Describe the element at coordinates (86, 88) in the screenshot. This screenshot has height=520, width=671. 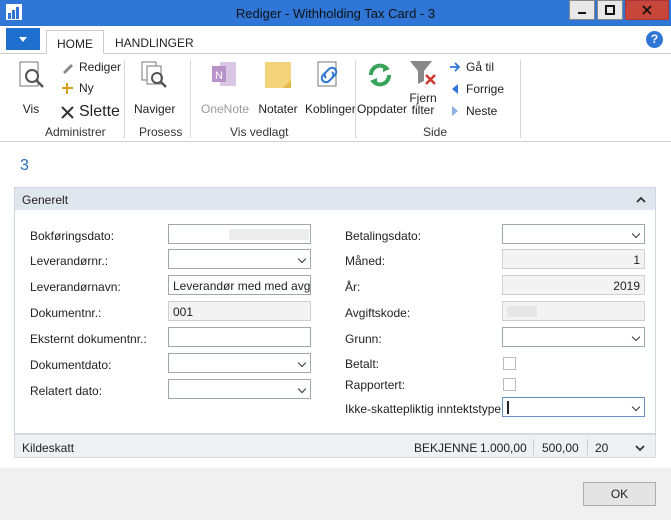
I see `new-label: Ny` at that location.